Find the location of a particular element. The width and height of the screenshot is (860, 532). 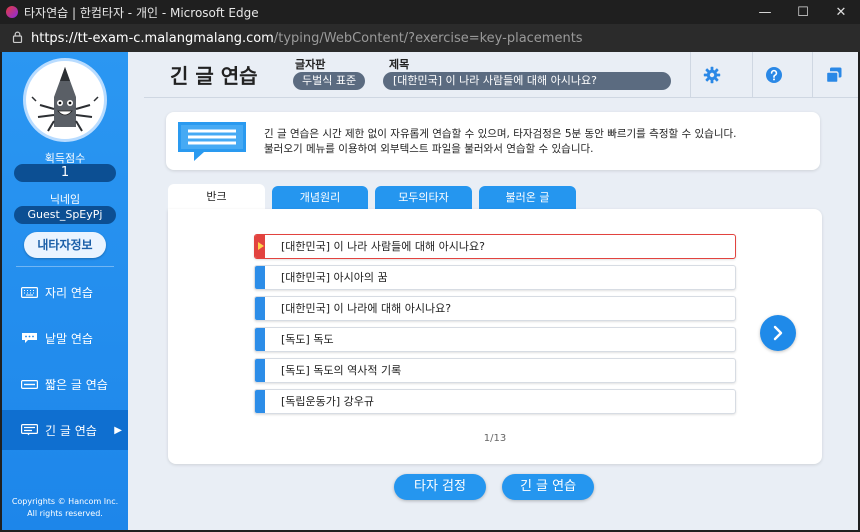

list-item-label: [대한민국] 이 나라 사람들에 대해 아시나요? is located at coordinates (383, 246).